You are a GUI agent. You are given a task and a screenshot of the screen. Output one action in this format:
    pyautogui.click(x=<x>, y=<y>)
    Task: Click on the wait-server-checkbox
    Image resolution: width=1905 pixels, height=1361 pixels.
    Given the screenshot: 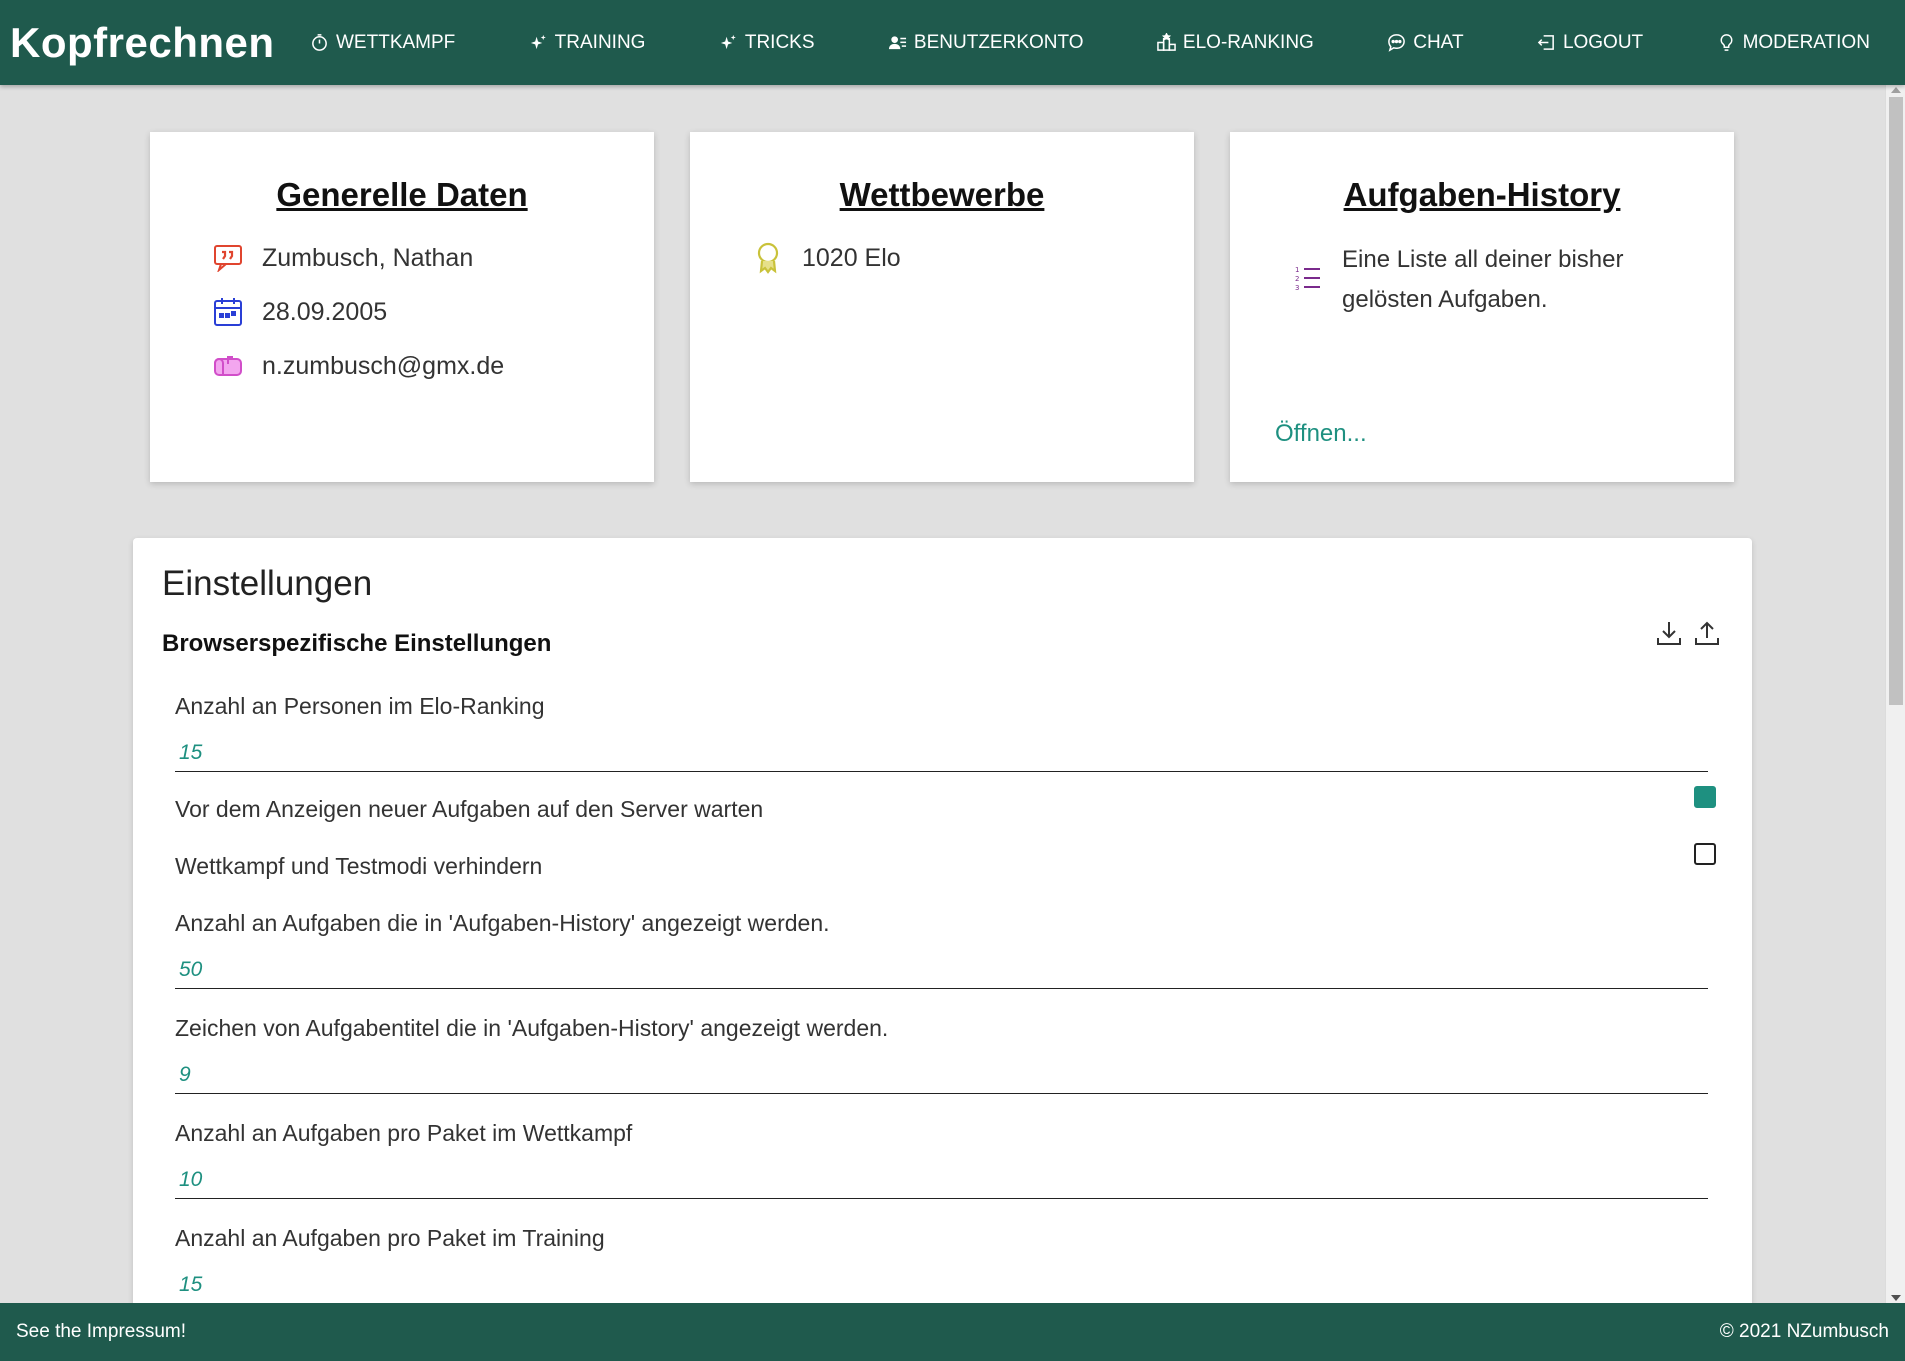 What is the action you would take?
    pyautogui.click(x=1705, y=797)
    